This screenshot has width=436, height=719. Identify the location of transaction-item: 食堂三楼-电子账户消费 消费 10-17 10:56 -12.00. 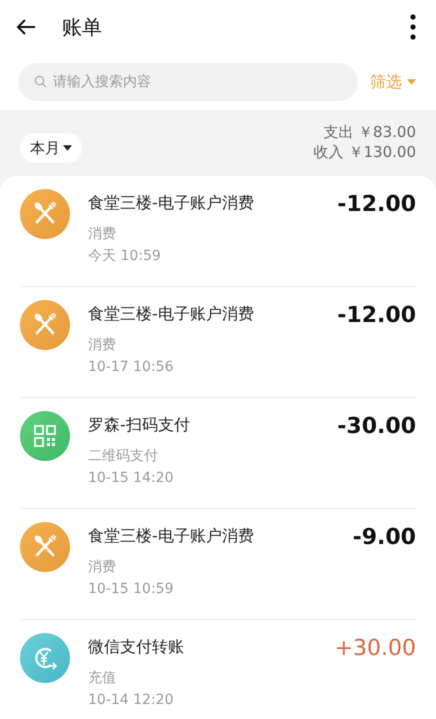
(218, 342).